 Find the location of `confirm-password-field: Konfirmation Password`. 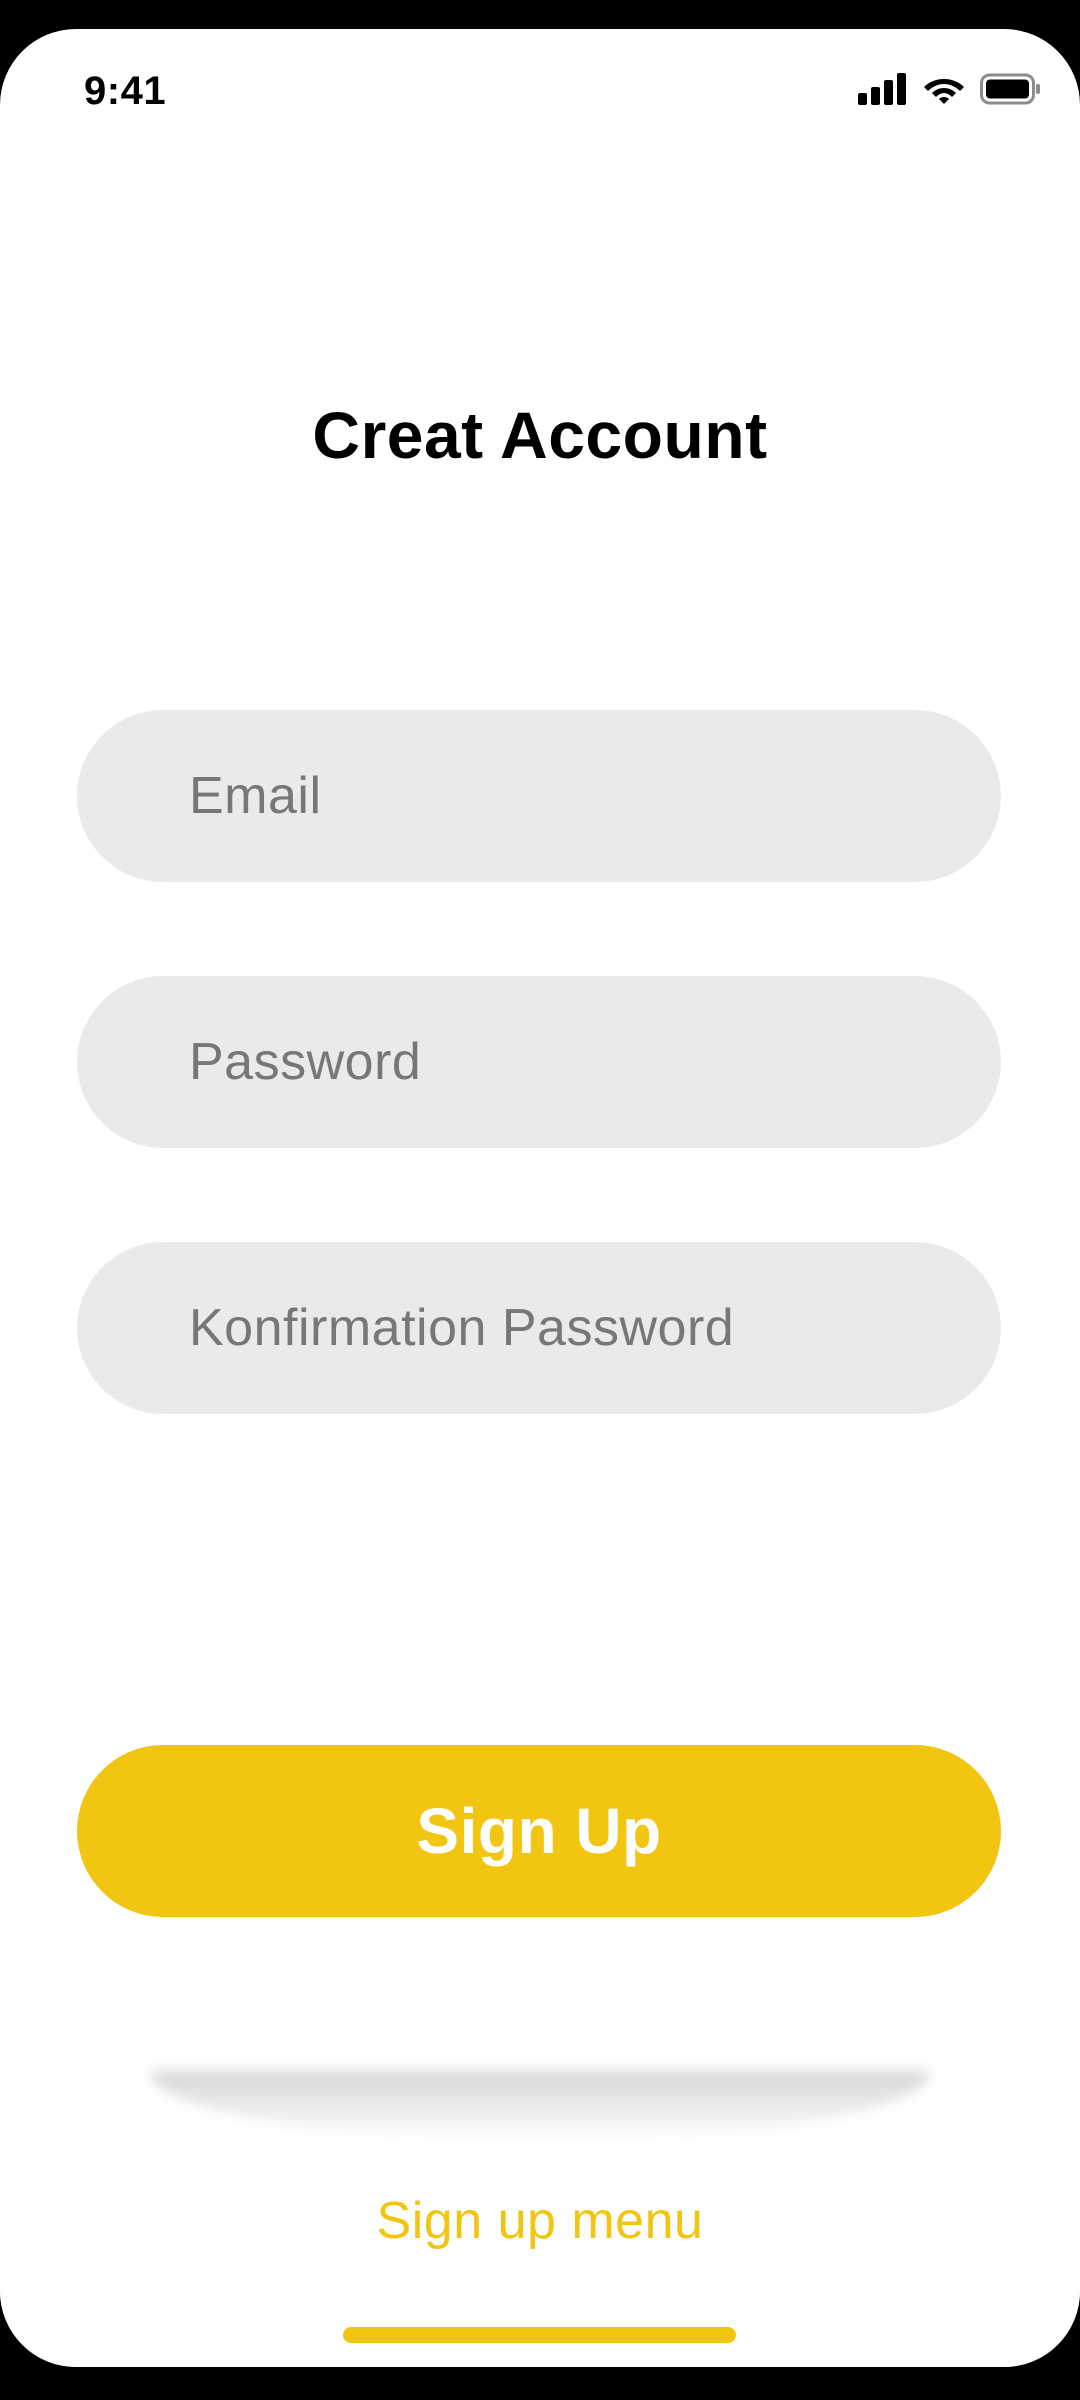

confirm-password-field: Konfirmation Password is located at coordinates (539, 1328).